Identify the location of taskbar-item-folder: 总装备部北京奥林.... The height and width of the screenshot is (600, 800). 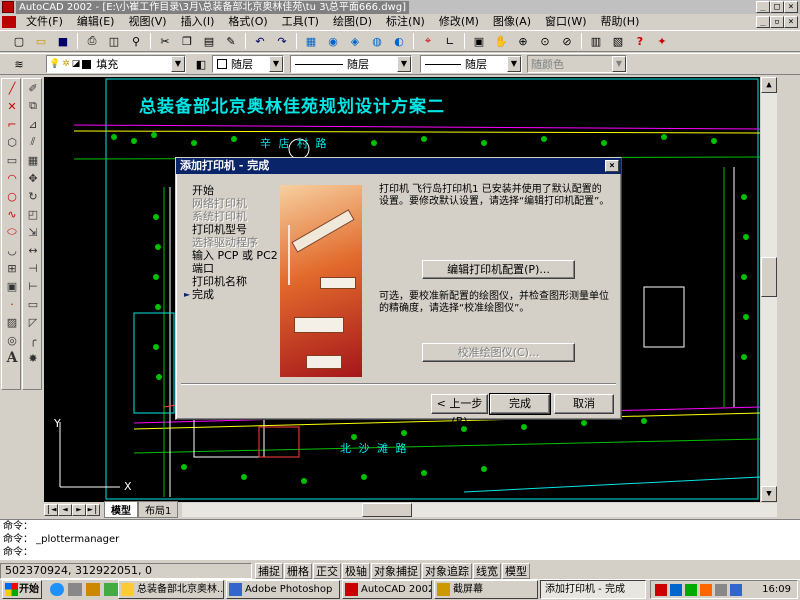
(171, 589).